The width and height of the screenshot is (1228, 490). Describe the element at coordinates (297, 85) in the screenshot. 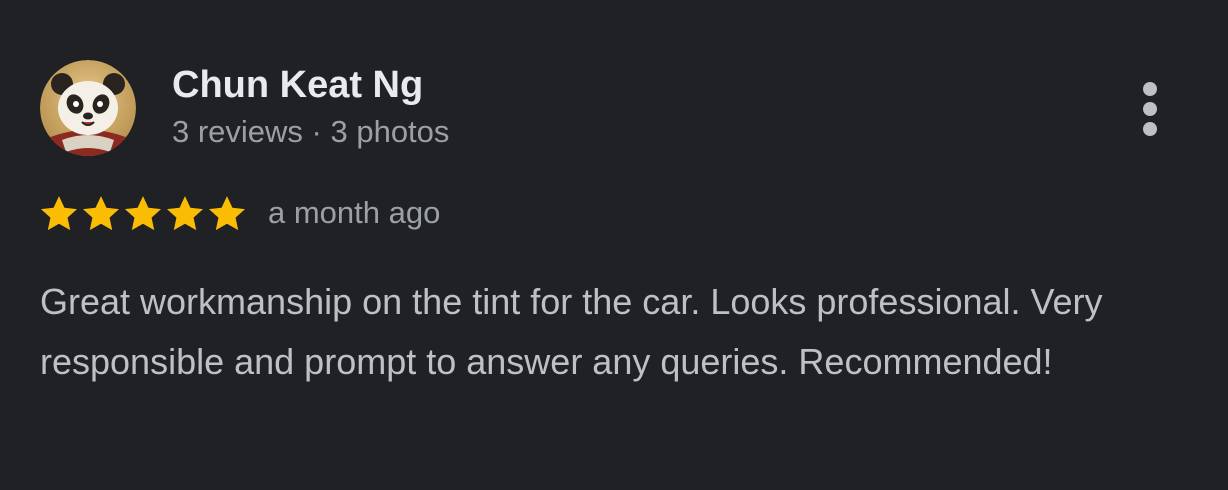

I see `author-name: Chun Keat Ng` at that location.